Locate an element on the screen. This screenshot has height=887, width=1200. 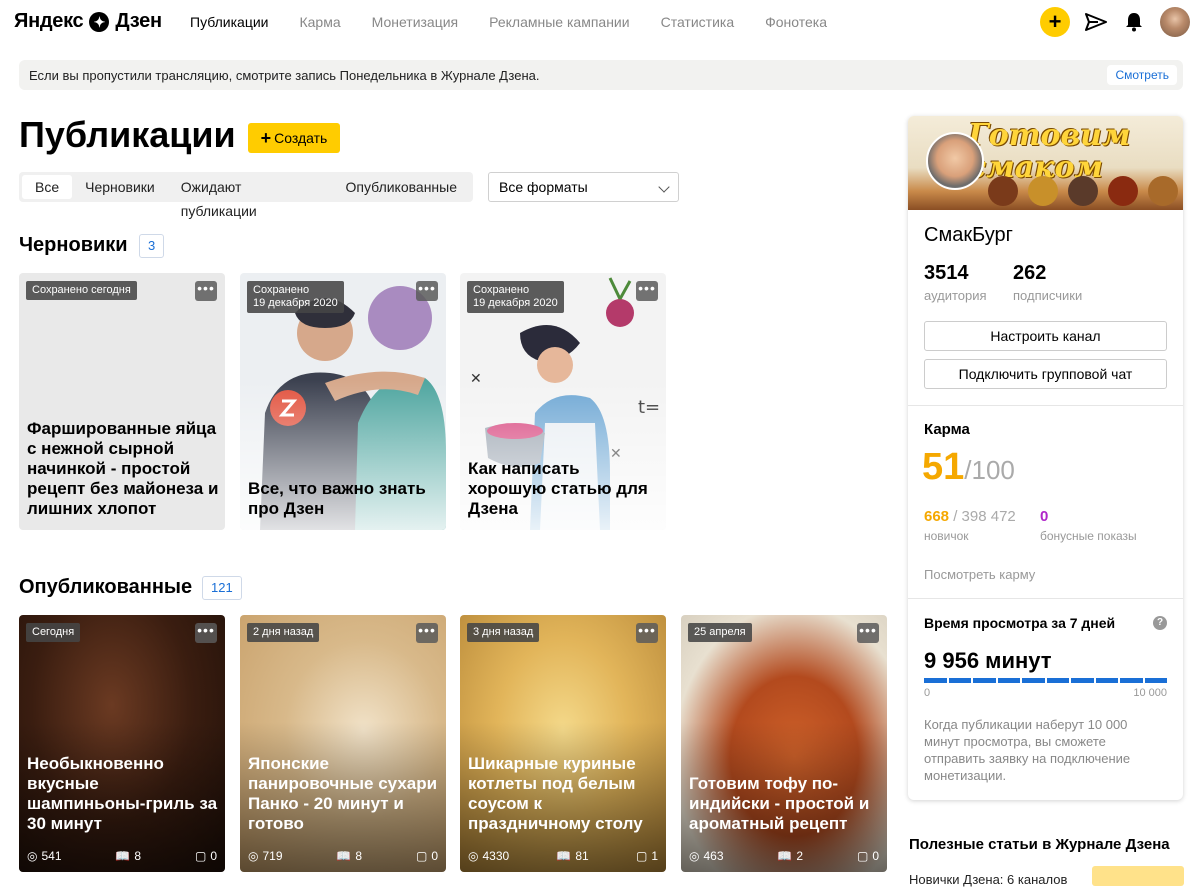
card-date-badge: 25 апреля is located at coordinates (720, 632).